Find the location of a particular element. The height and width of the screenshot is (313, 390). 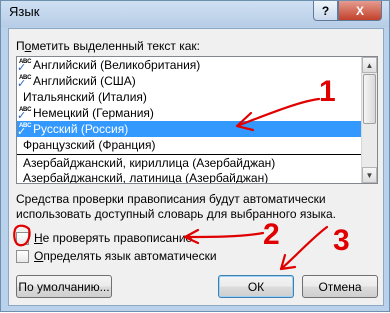

auto-detect-label: Определять язык автоматически is located at coordinates (125, 256).